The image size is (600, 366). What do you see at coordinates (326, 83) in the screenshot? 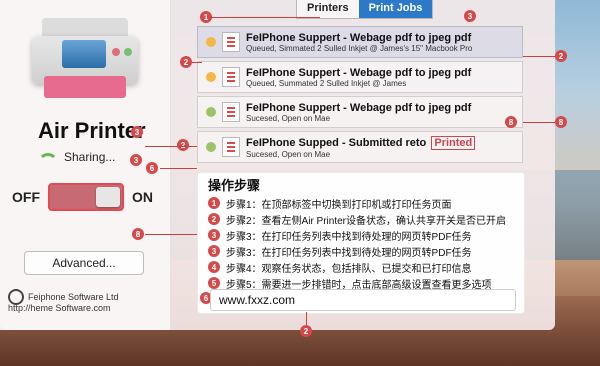
I see `job-sub: Queued, Summated 2 Sulled Inkjet @ James` at bounding box center [326, 83].